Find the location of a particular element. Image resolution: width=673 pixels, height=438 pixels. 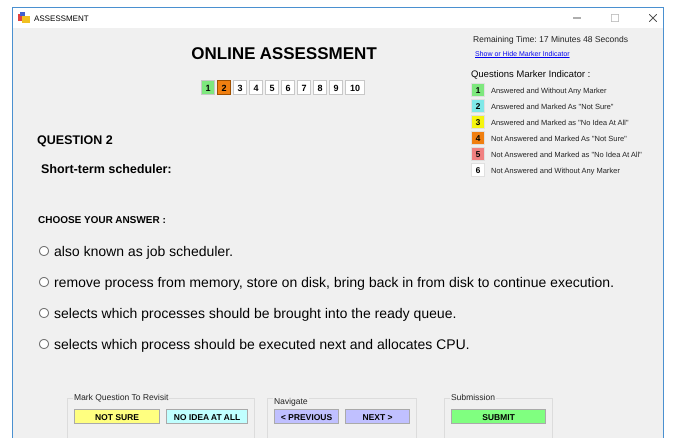

marker-swatch: 1 is located at coordinates (478, 90).